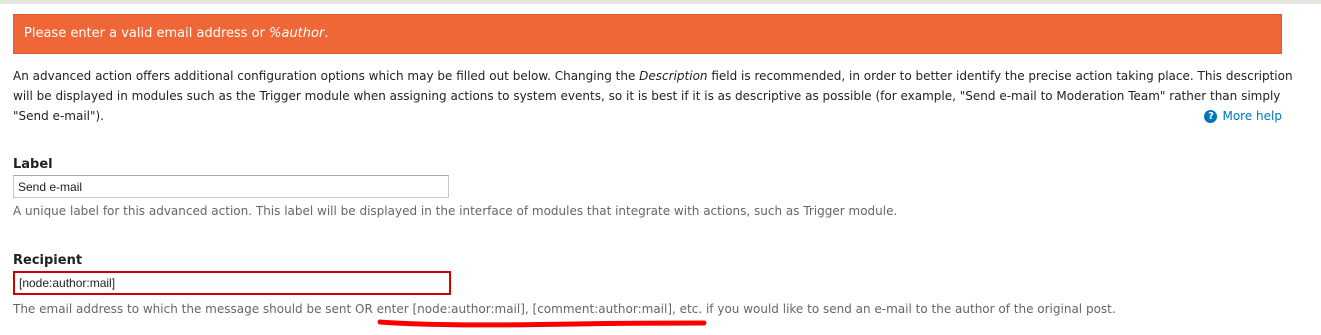 This screenshot has width=1321, height=335. I want to click on more-help-link: ? More help, so click(1243, 116).